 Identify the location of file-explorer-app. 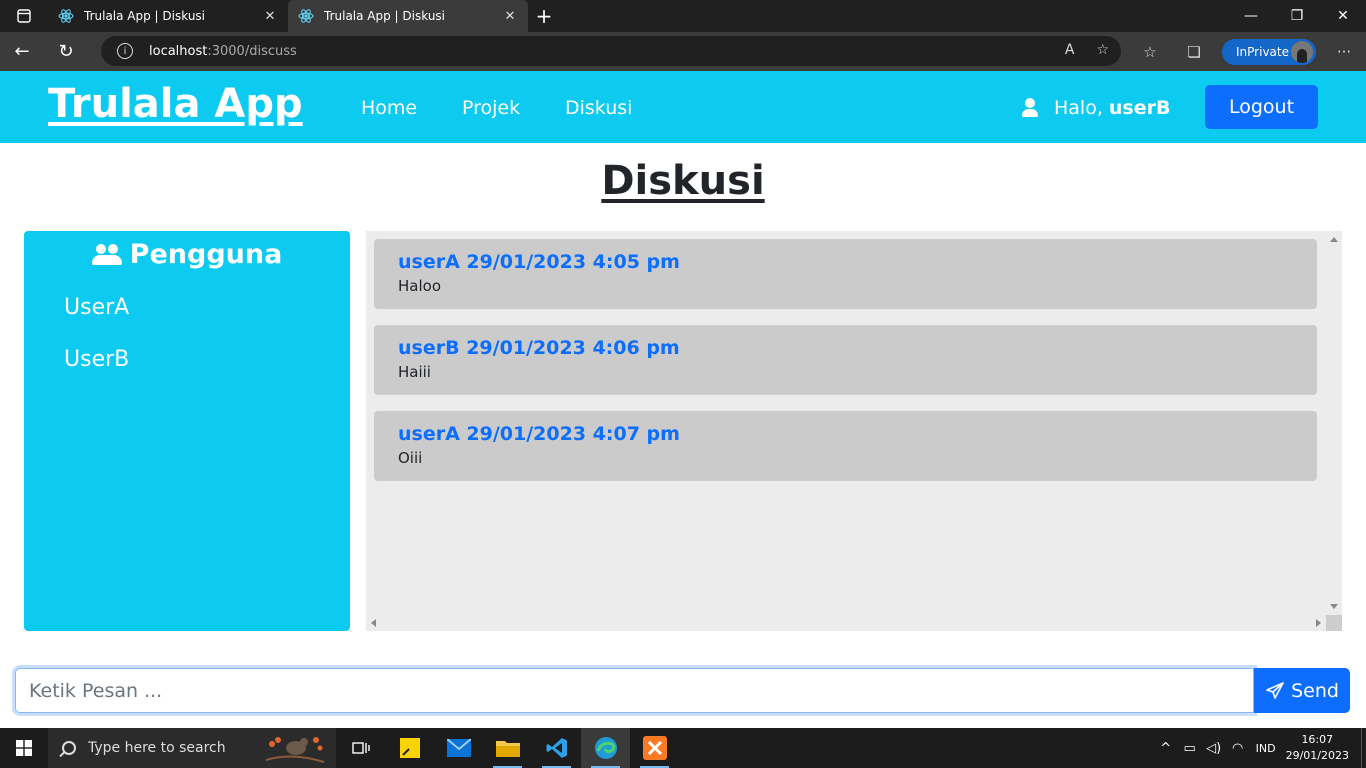
(507, 748).